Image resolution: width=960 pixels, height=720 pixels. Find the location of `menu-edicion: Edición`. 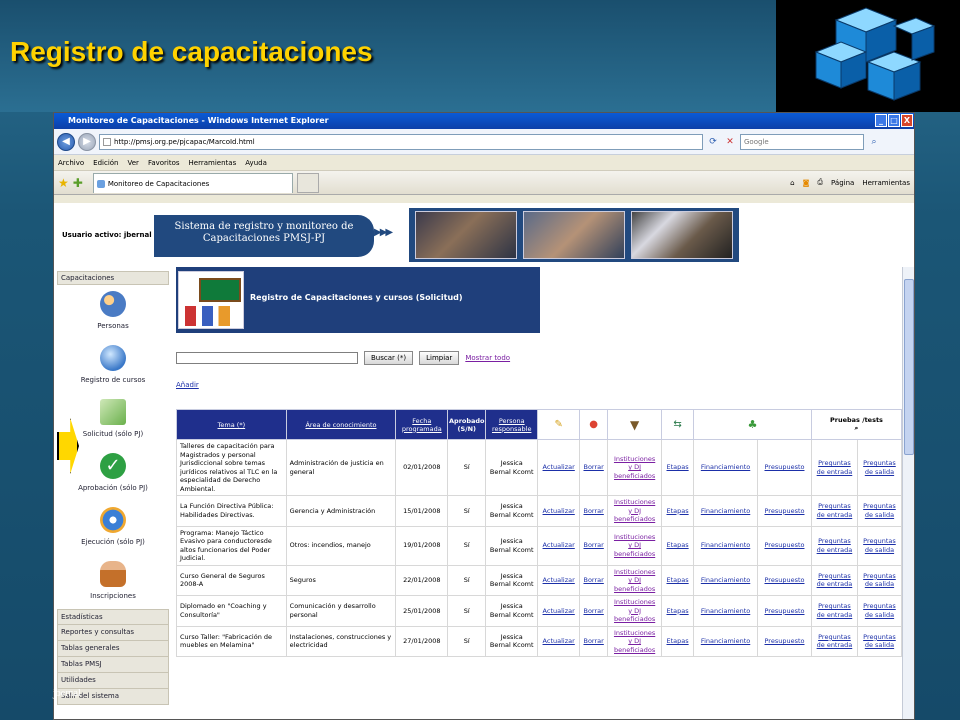

menu-edicion: Edición is located at coordinates (105, 162).